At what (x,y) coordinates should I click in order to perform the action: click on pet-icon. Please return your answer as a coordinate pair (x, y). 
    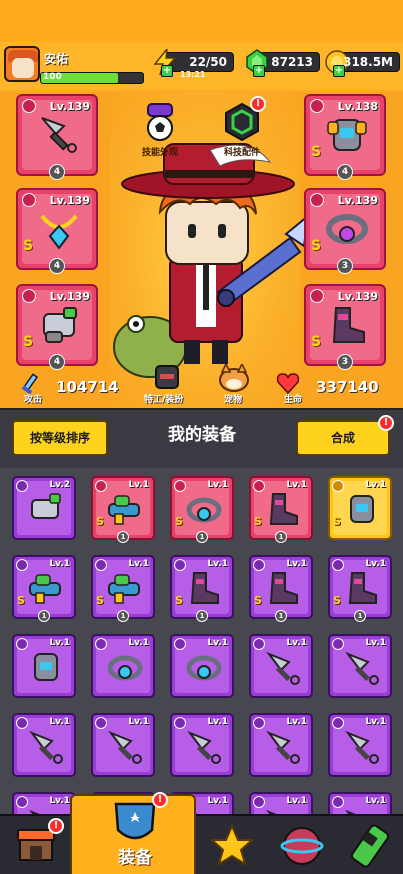
    Looking at the image, I should click on (234, 378).